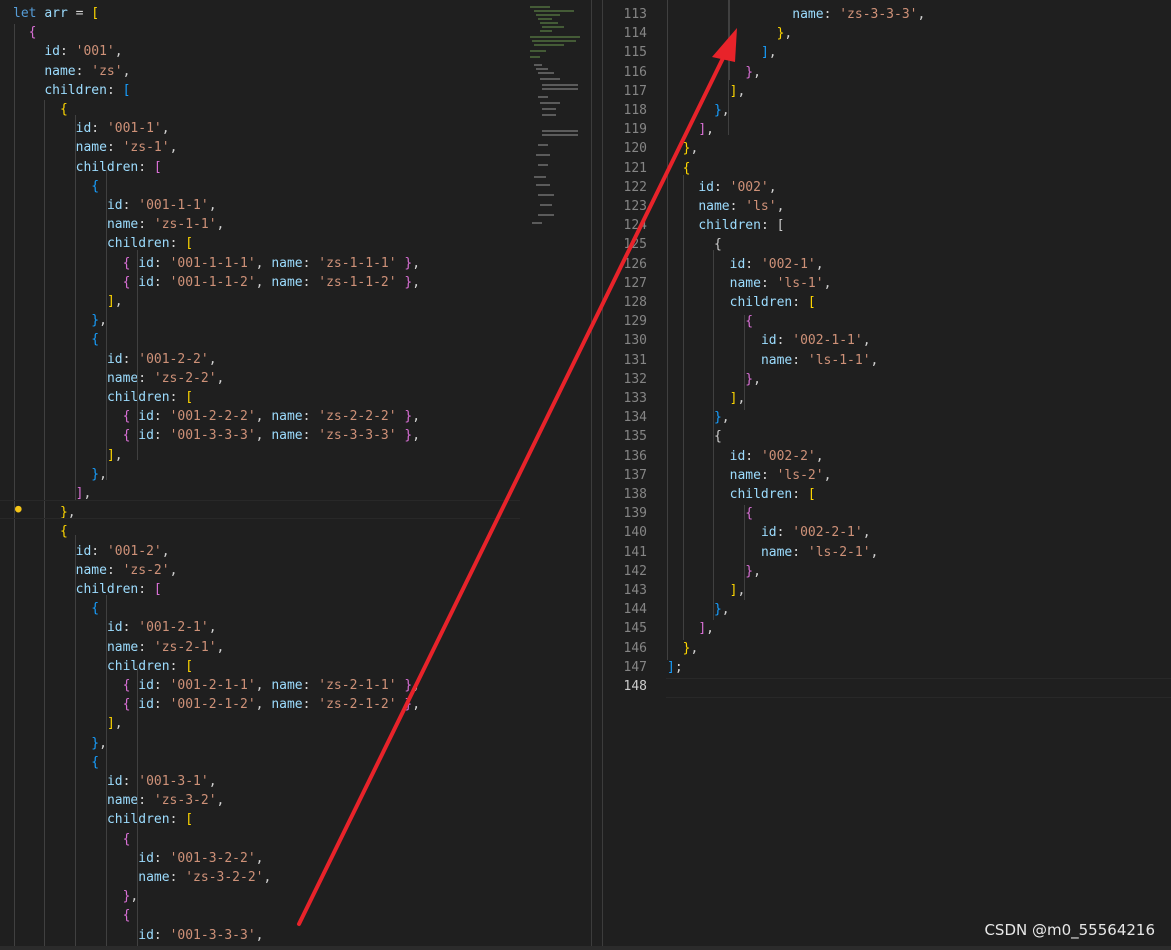 This screenshot has height=950, width=1171. I want to click on current-line-highlight, so click(260, 509).